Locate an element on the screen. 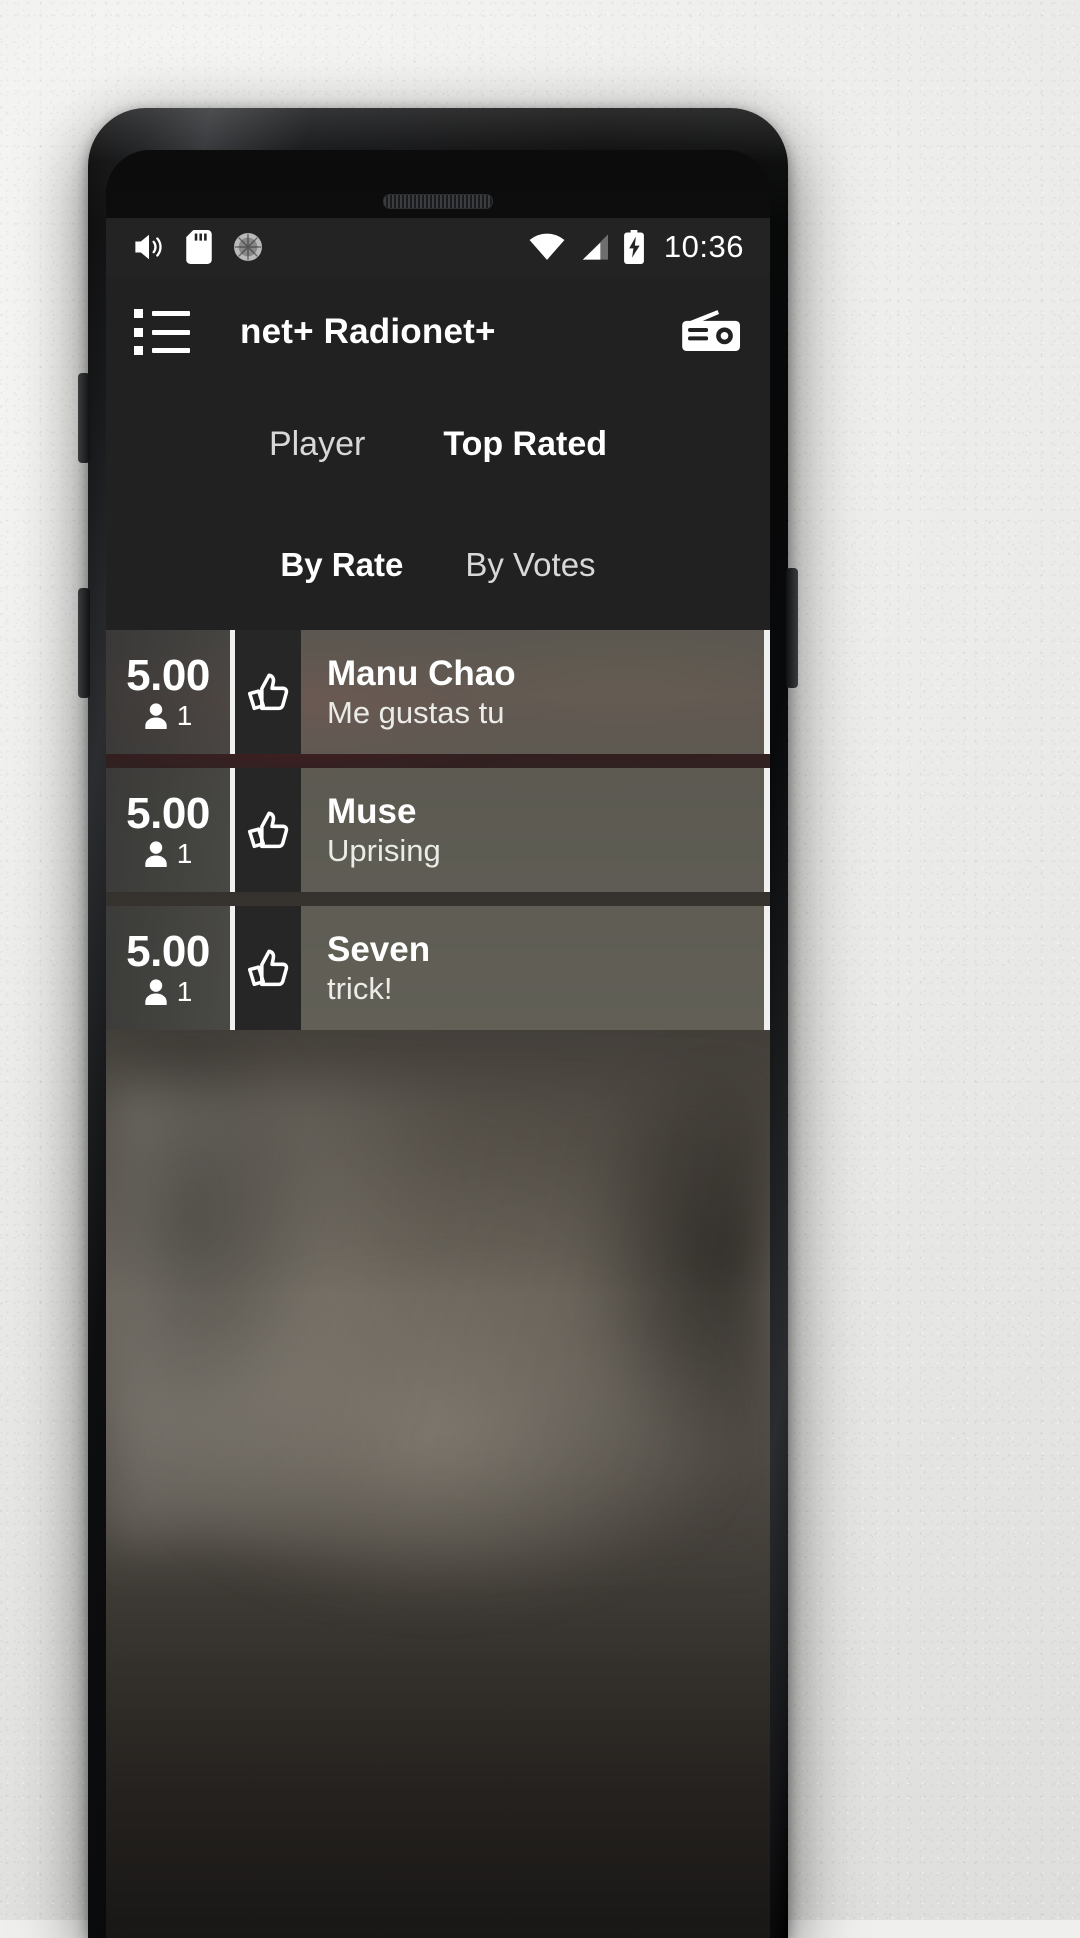 The height and width of the screenshot is (1938, 1080). battery-charging-icon is located at coordinates (634, 247).